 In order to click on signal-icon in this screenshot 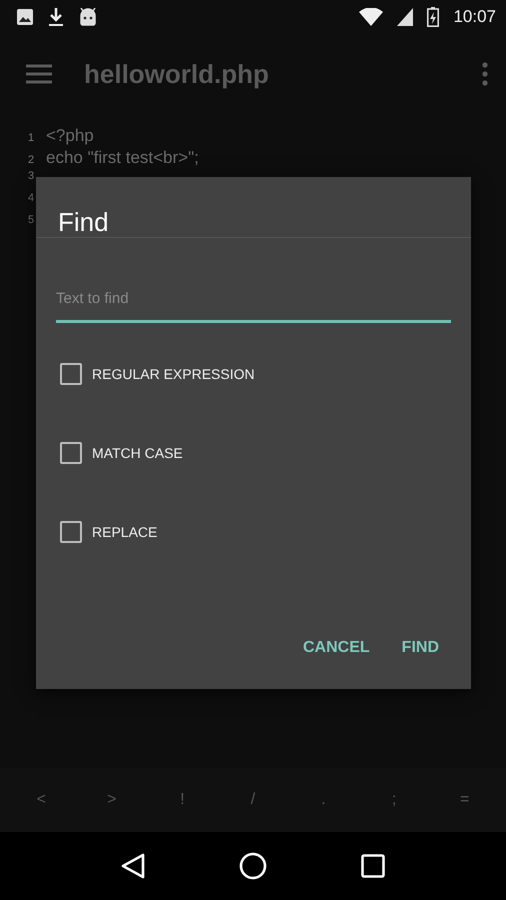, I will do `click(405, 17)`.